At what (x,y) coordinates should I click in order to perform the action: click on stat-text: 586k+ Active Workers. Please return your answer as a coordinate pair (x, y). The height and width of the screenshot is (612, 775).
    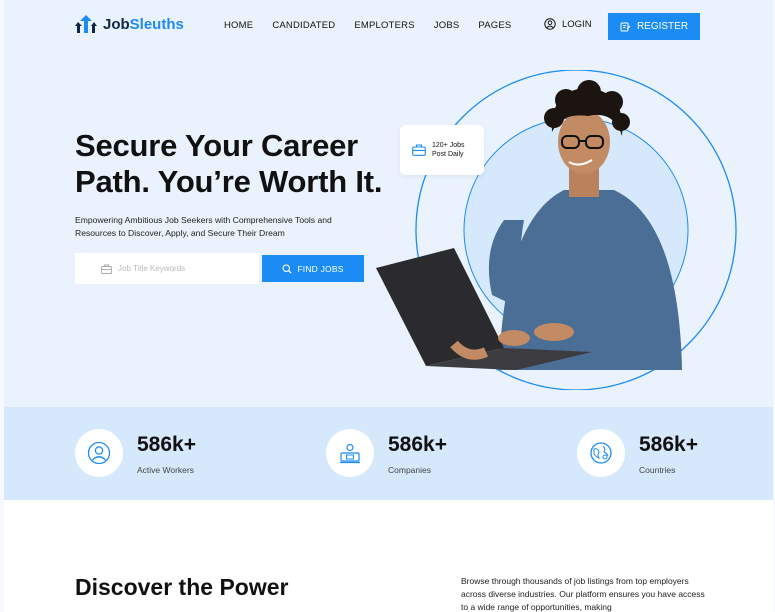
    Looking at the image, I should click on (166, 452).